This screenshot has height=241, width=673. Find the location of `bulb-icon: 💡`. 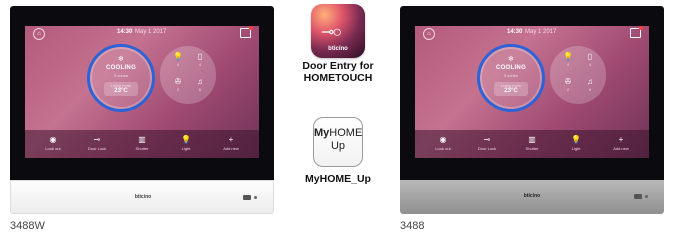

bulb-icon: 💡 is located at coordinates (178, 56).